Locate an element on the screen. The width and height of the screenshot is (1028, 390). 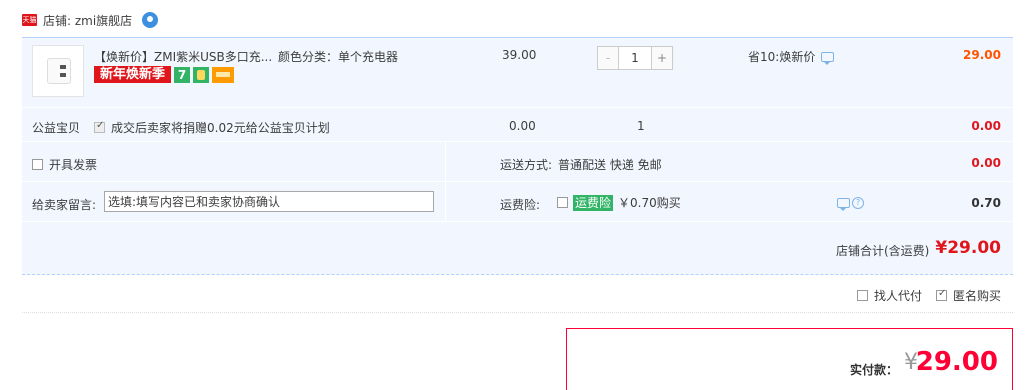
invoice-shipping-row: 开具发票 运送方式: 普通配送 快递 免邮 0.00 is located at coordinates (517, 162).